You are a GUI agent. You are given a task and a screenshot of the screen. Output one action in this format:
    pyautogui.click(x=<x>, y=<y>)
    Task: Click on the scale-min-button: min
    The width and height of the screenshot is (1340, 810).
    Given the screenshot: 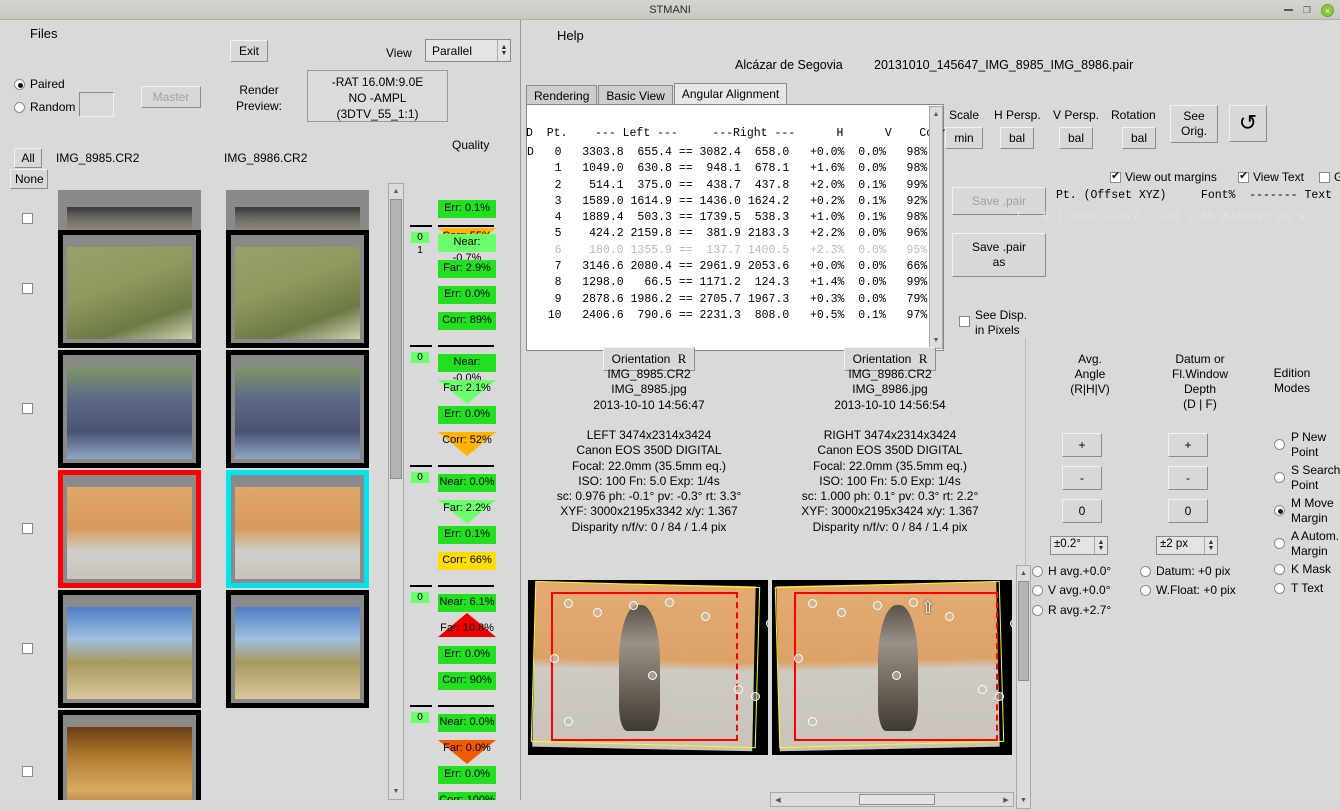 What is the action you would take?
    pyautogui.click(x=964, y=138)
    